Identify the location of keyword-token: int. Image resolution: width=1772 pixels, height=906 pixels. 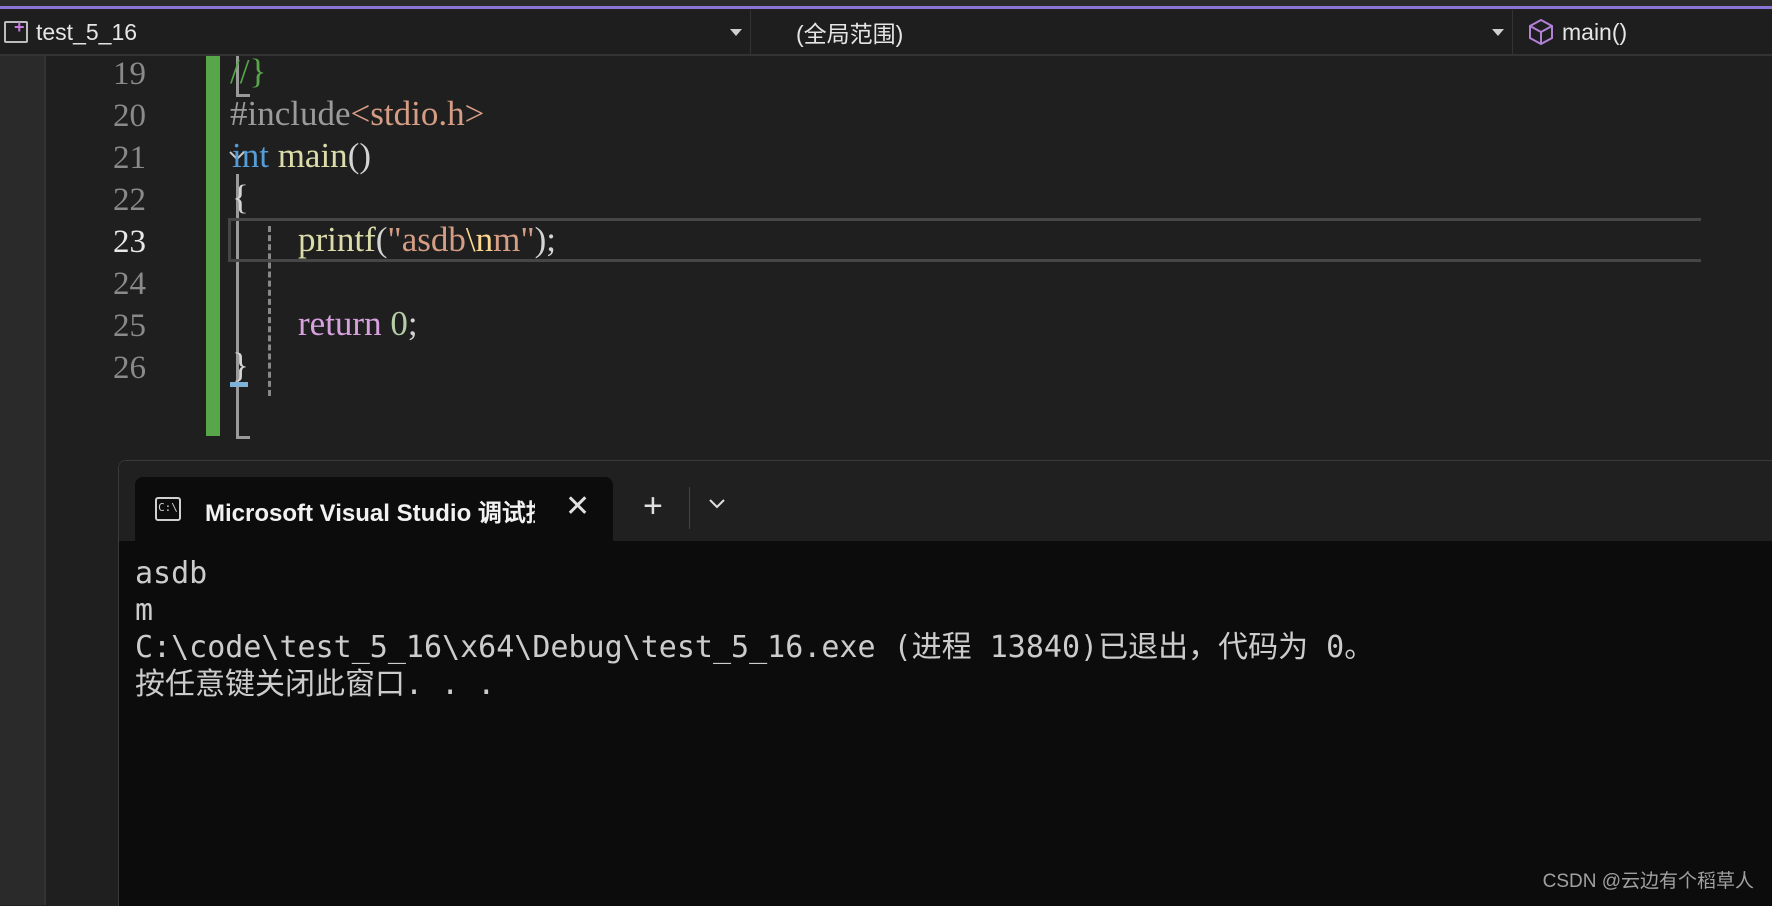
(250, 155).